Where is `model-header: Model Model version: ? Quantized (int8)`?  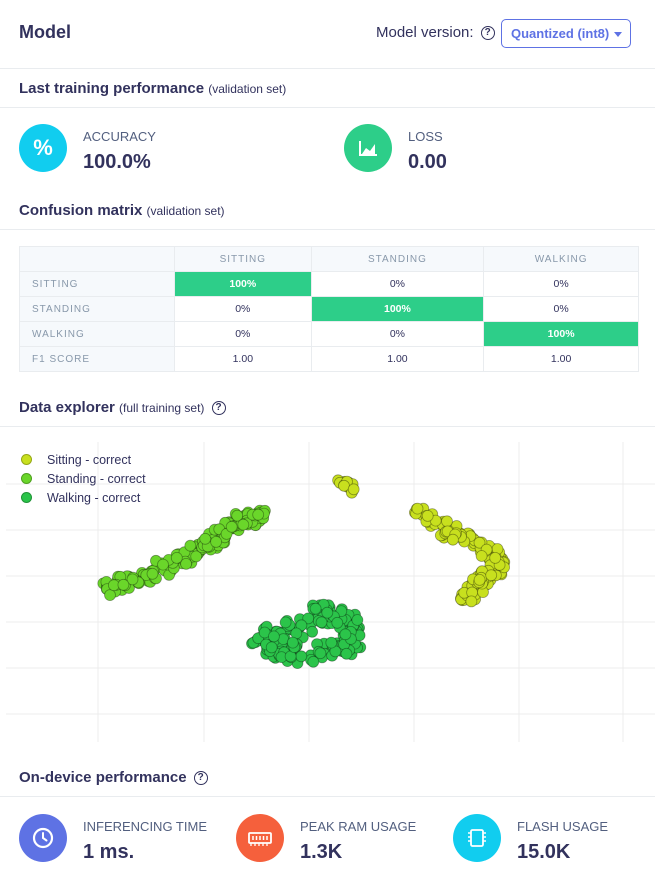
model-header: Model Model version: ? Quantized (int8) is located at coordinates (327, 34).